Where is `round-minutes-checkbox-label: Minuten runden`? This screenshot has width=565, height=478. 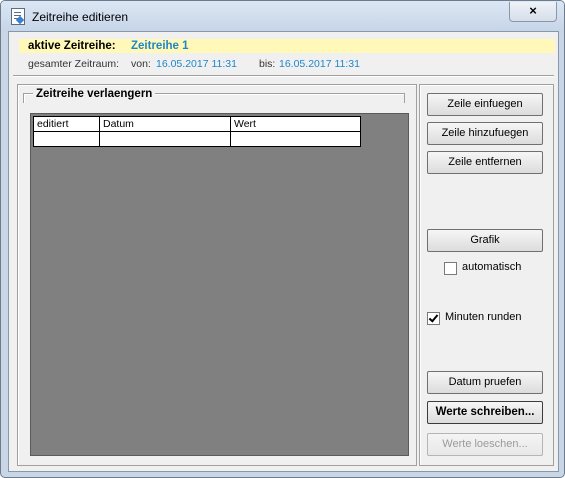 round-minutes-checkbox-label: Minuten runden is located at coordinates (483, 317).